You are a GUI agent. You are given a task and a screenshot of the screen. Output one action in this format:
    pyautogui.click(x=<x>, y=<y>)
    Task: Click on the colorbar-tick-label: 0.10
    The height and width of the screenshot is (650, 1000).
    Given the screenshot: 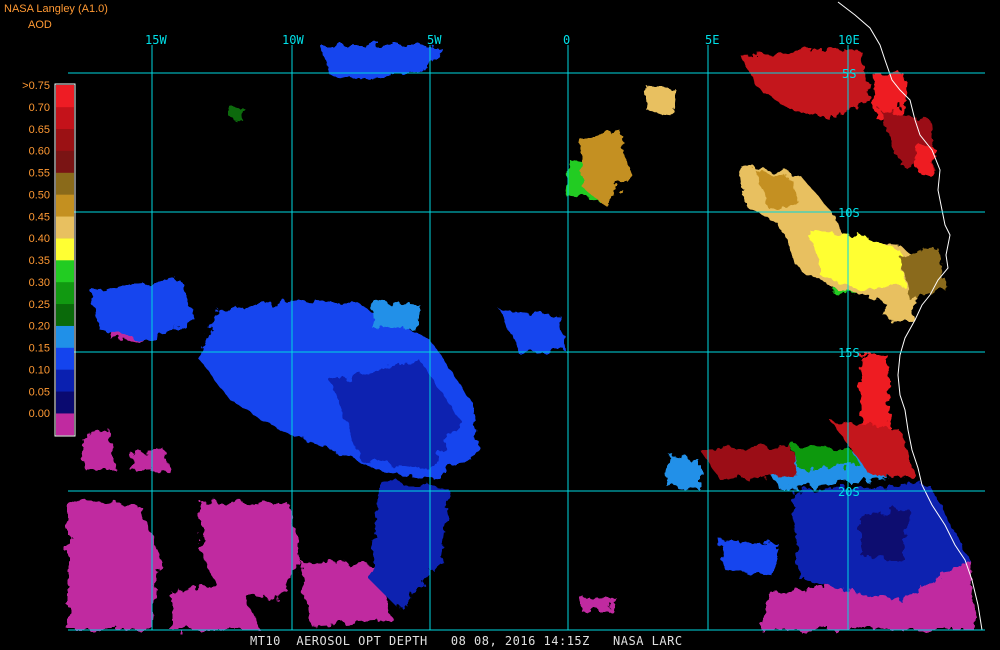 What is the action you would take?
    pyautogui.click(x=39, y=370)
    